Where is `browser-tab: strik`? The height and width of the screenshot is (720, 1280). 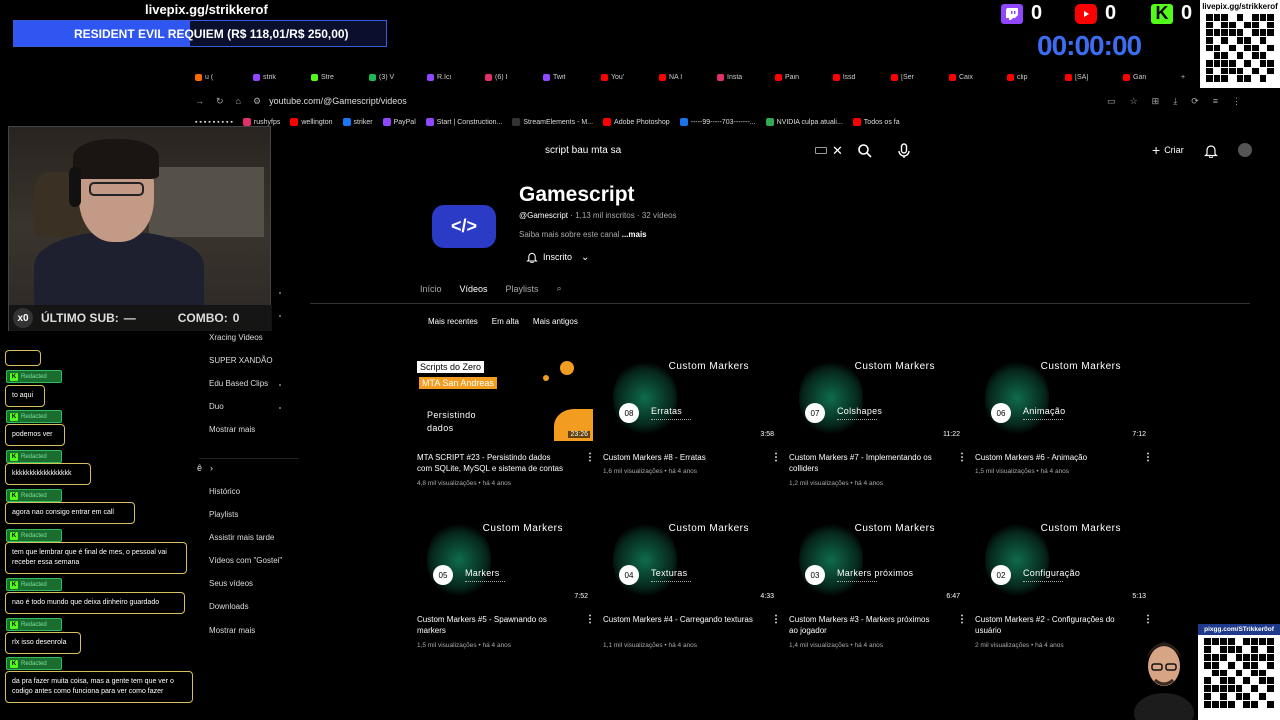 browser-tab: strik is located at coordinates (280, 77).